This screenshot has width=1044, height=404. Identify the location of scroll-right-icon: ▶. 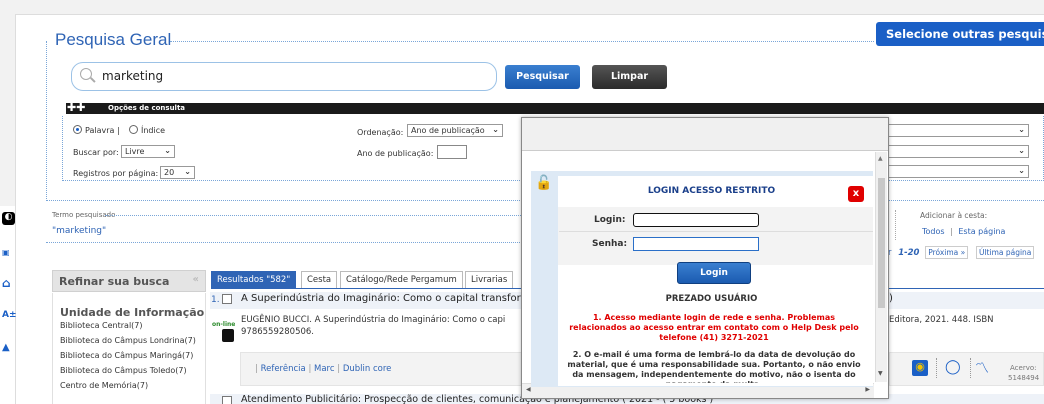
(867, 389).